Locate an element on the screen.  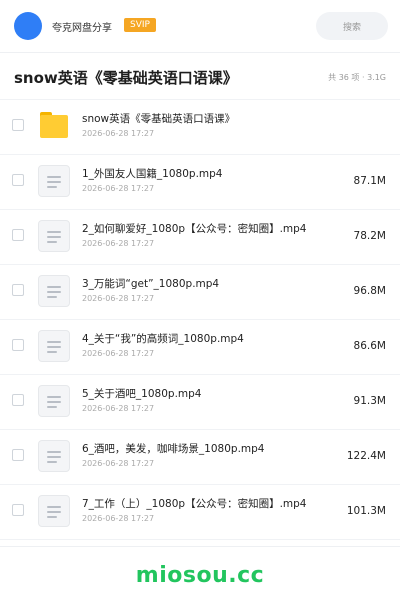
page-title: snow英语《零基础英语口语课》 is located at coordinates (126, 78).